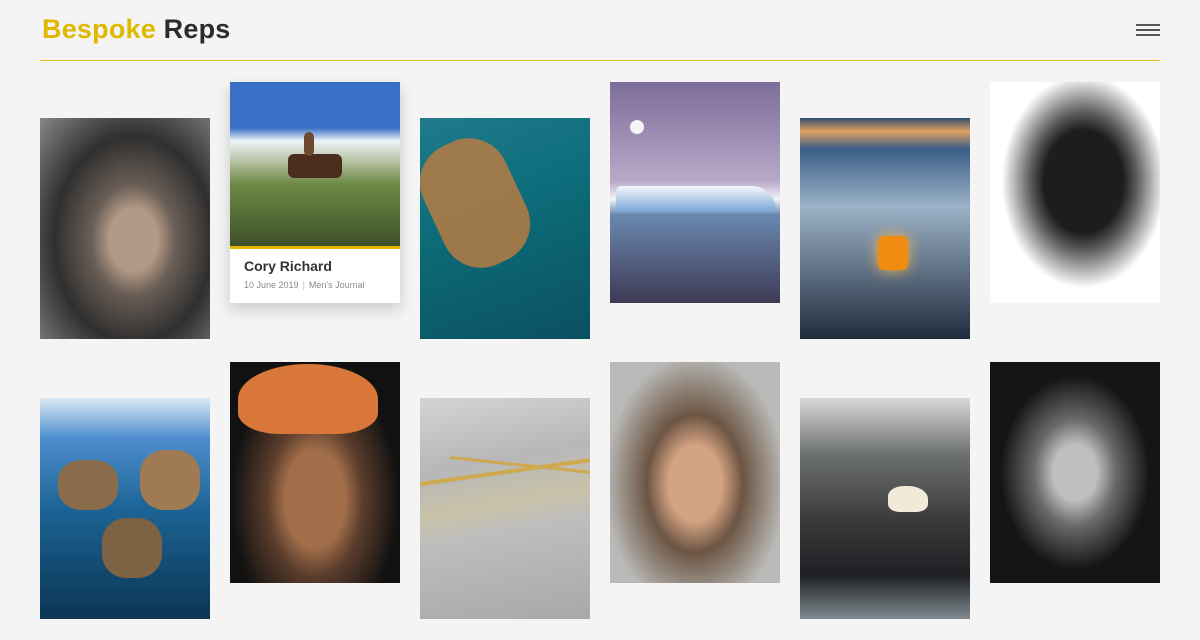  I want to click on photo-tile-iceberg, so click(695, 192).